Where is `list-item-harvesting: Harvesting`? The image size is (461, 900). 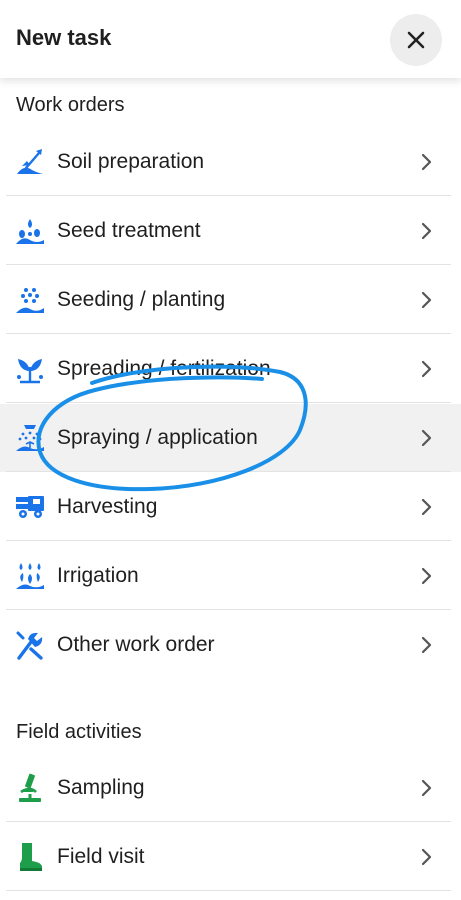 list-item-harvesting: Harvesting is located at coordinates (230, 507).